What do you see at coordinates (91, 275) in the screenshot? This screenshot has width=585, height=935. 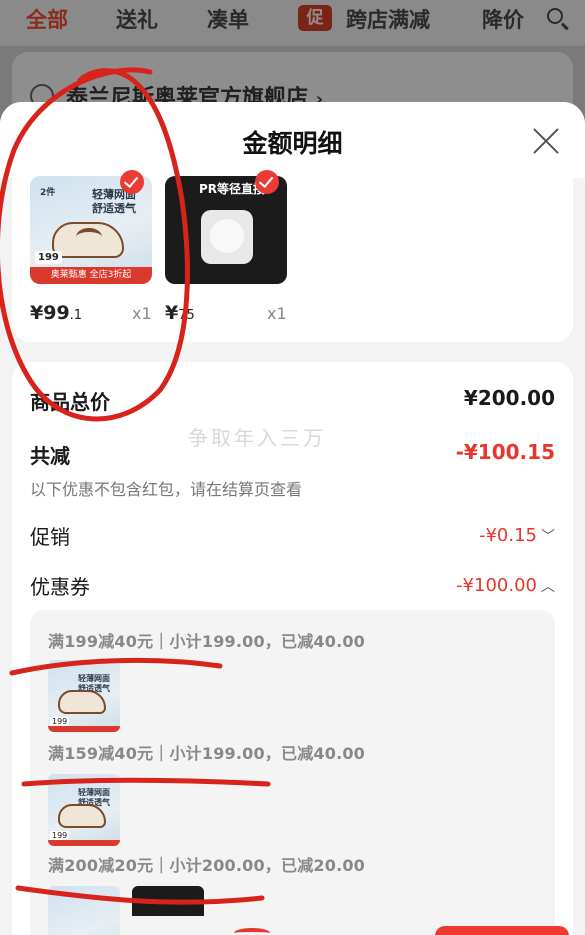 I see `product-image-tag: 奥莱甄惠 全店3折起` at bounding box center [91, 275].